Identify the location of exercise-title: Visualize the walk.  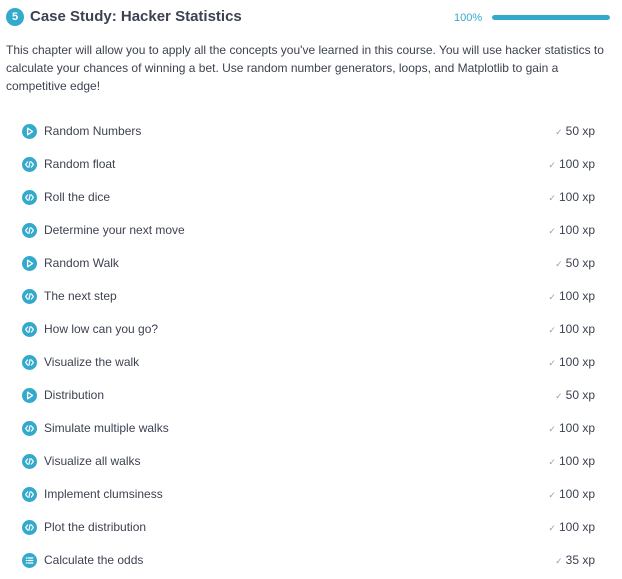
(91, 362).